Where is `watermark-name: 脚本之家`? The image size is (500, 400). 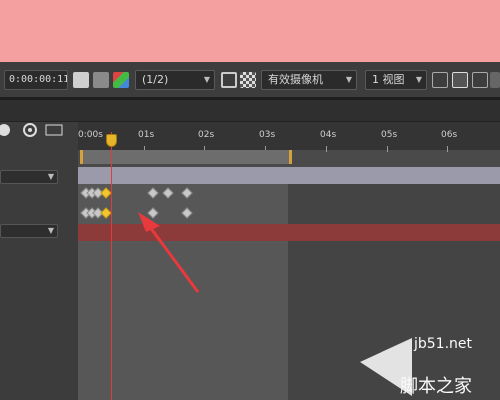
watermark-name: 脚本之家 is located at coordinates (436, 386).